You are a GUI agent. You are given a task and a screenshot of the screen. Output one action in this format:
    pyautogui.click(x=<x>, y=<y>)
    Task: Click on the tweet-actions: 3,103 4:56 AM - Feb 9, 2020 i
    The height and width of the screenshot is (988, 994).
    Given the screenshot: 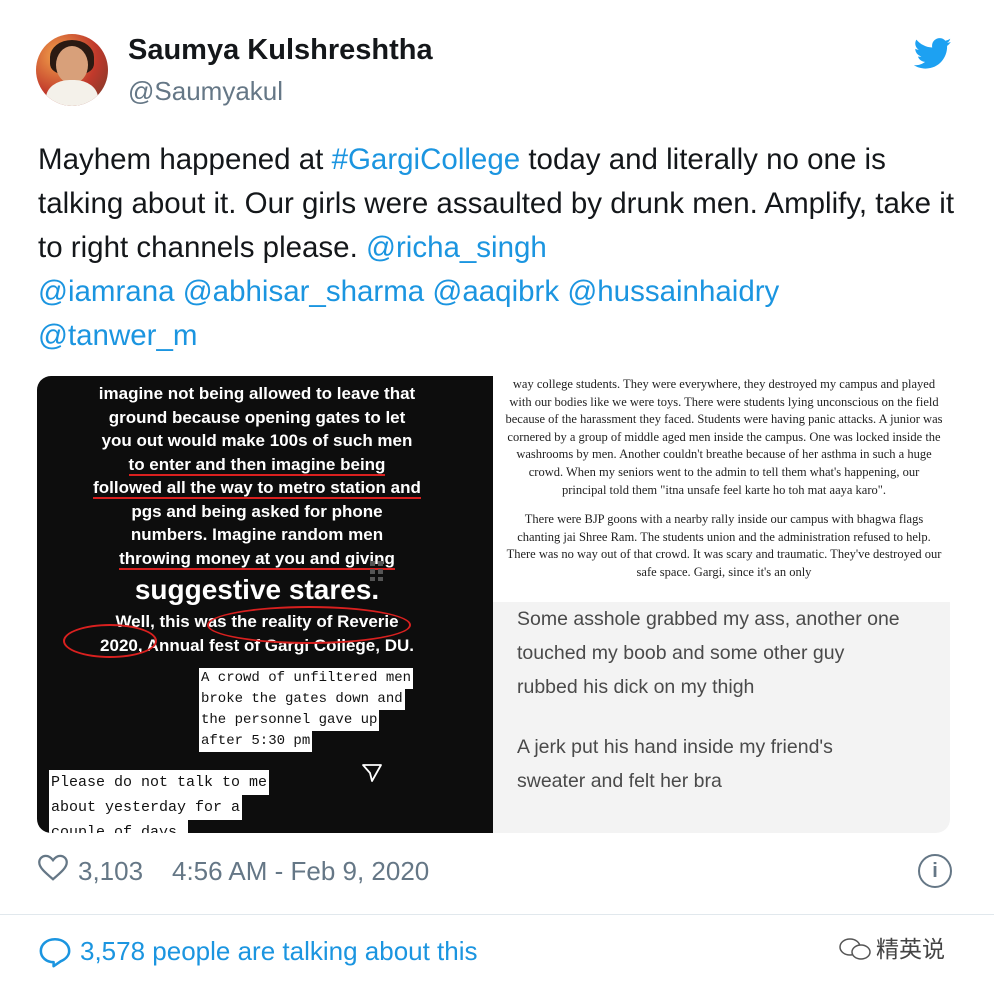 What is the action you would take?
    pyautogui.click(x=498, y=872)
    